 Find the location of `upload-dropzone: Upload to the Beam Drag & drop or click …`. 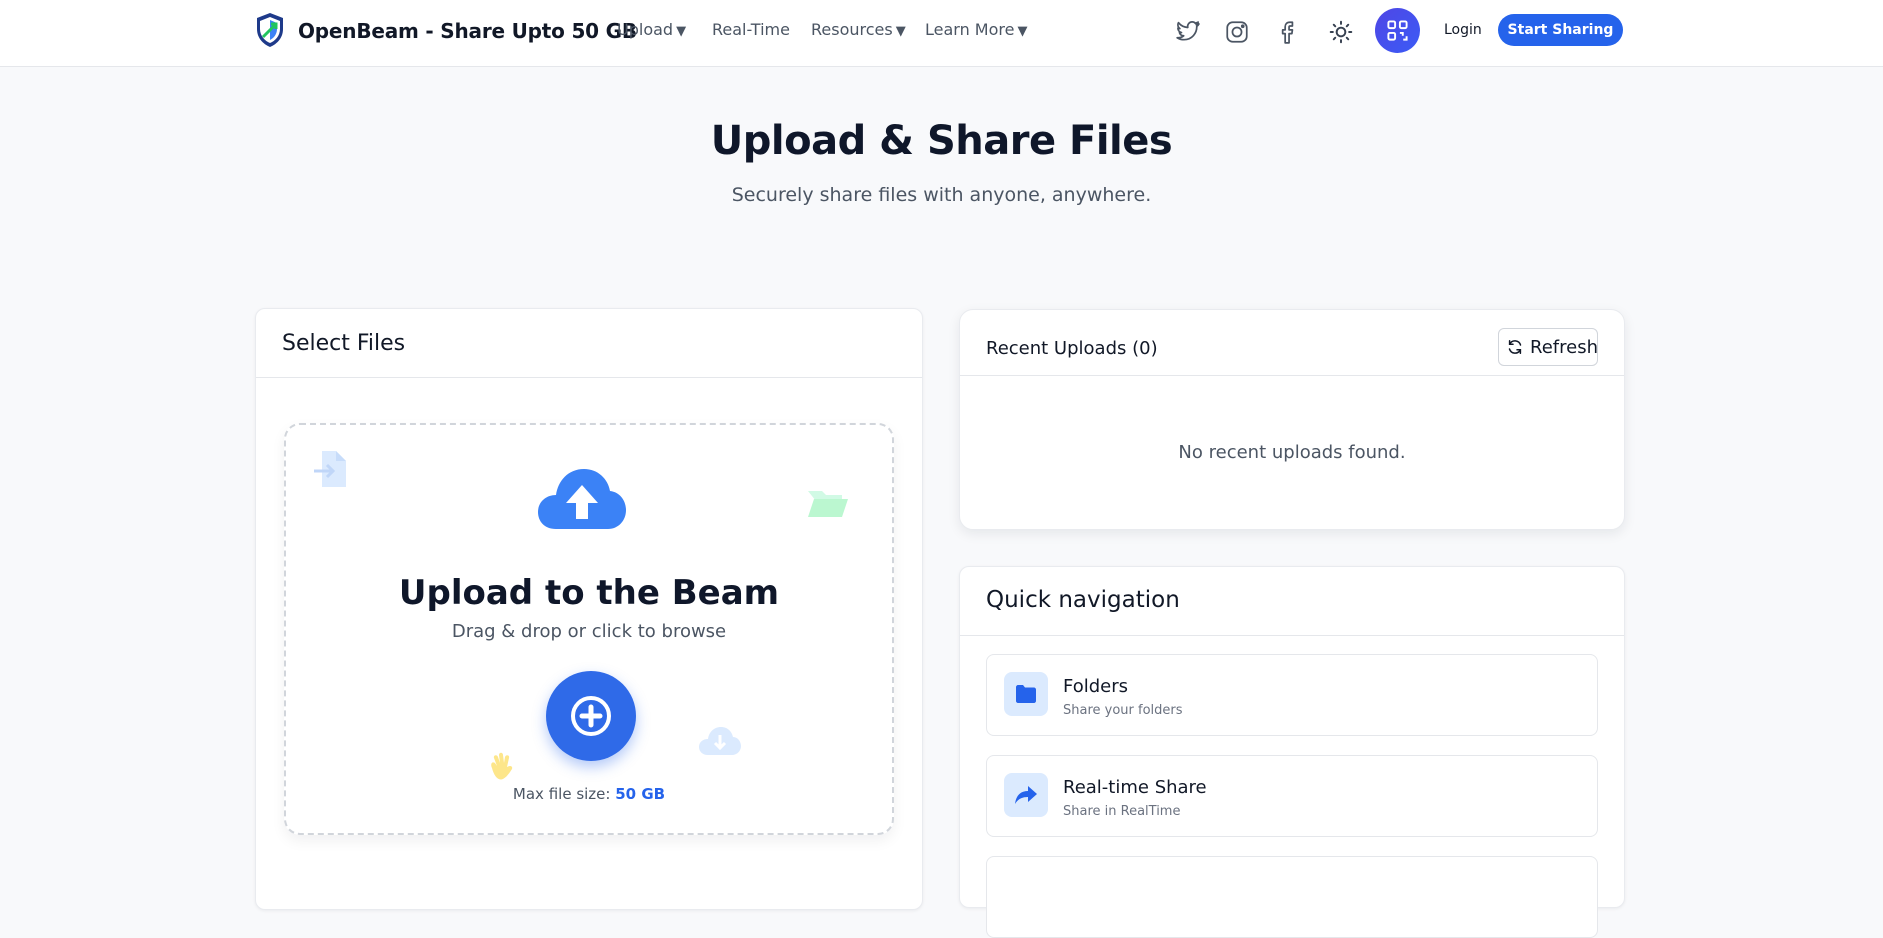

upload-dropzone: Upload to the Beam Drag & drop or click … is located at coordinates (589, 629).